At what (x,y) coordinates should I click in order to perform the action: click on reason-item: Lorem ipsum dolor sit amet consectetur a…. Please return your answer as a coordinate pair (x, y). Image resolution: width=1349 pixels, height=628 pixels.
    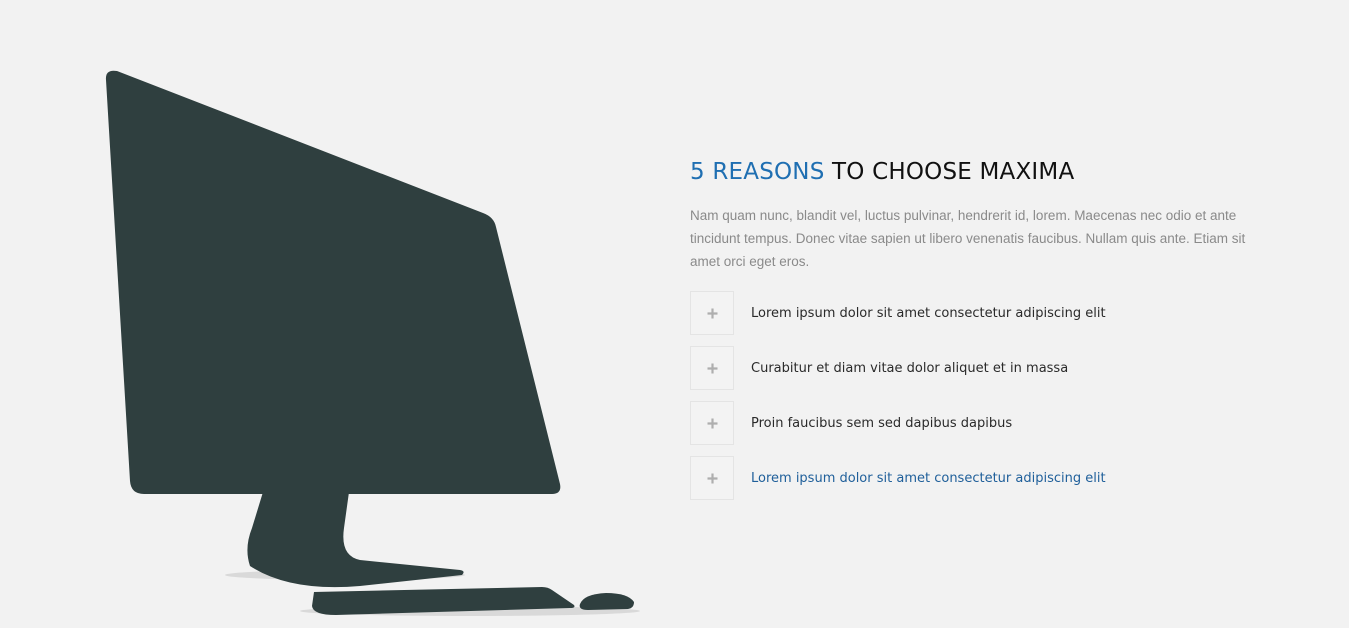
    Looking at the image, I should click on (970, 313).